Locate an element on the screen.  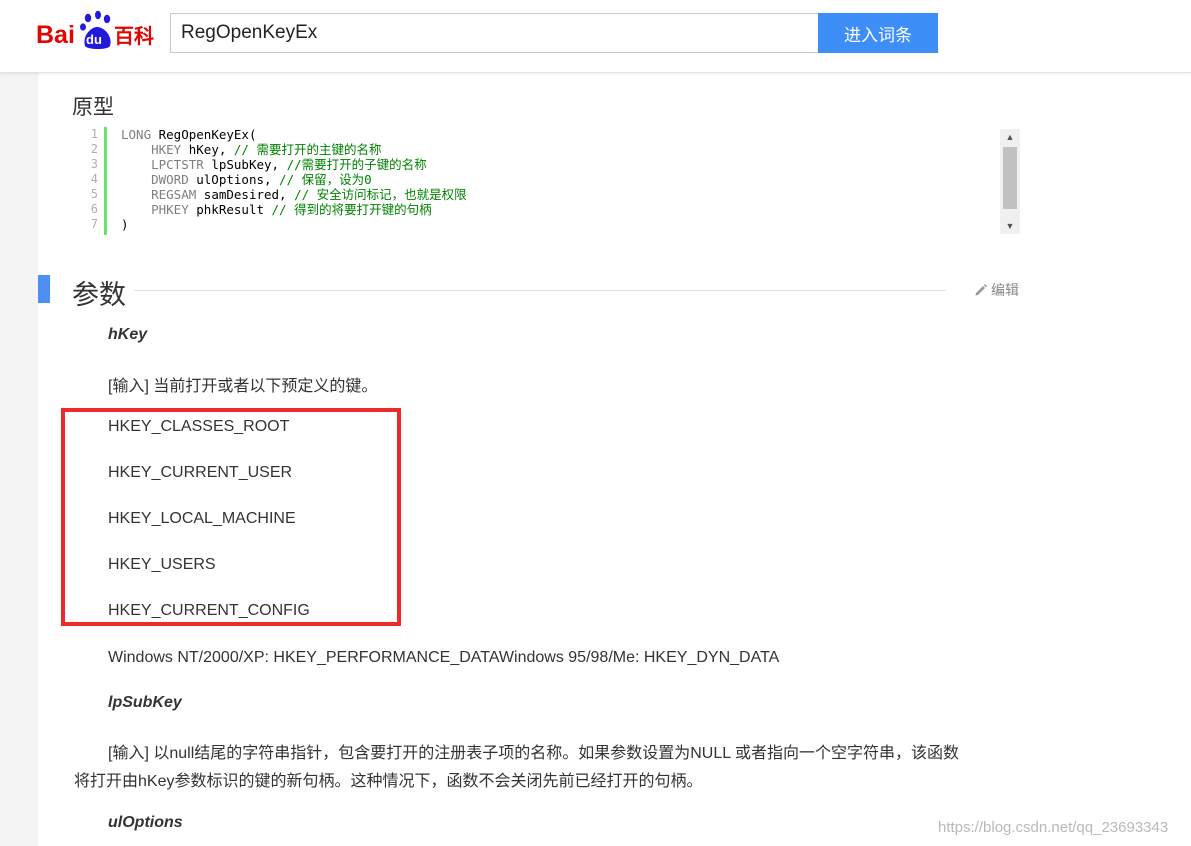
code-token: REGSAM is located at coordinates (159, 194).